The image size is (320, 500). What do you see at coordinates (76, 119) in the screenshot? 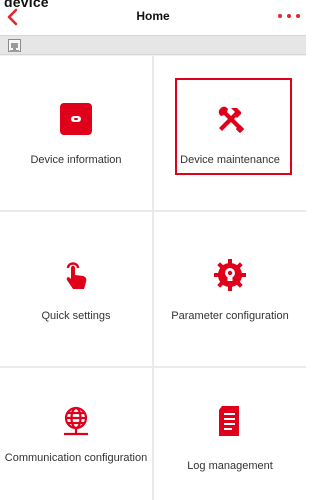
I see `device-info-icon` at bounding box center [76, 119].